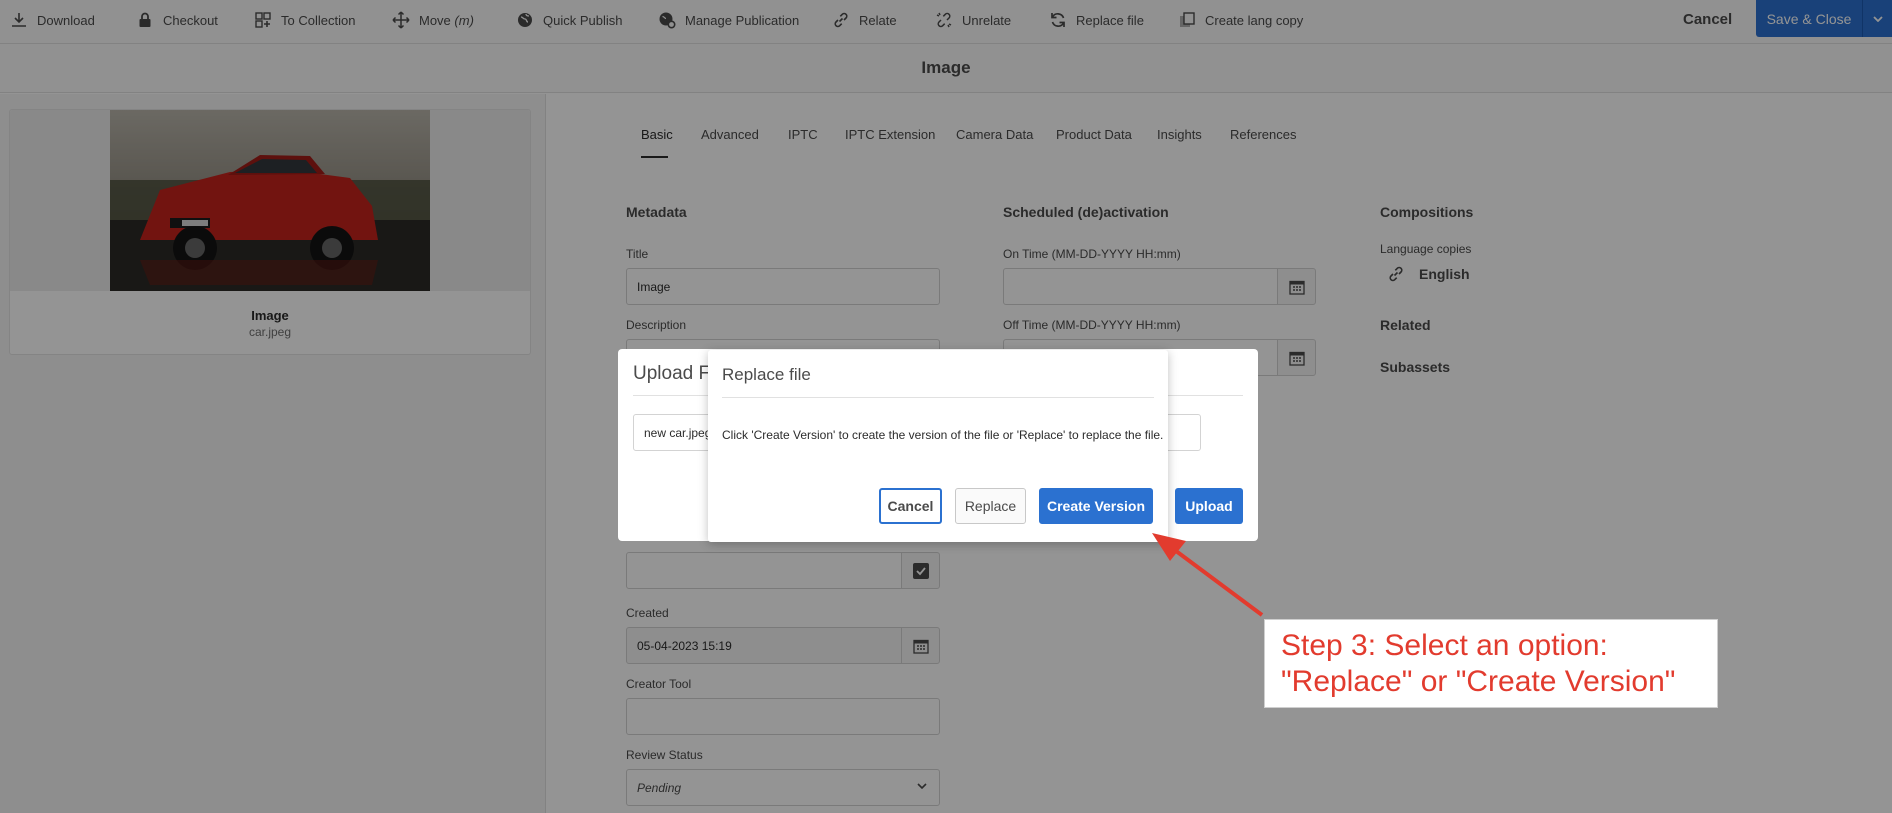  Describe the element at coordinates (1478, 681) in the screenshot. I see `annotation-line-2: "Replace" or "Create Version"` at that location.